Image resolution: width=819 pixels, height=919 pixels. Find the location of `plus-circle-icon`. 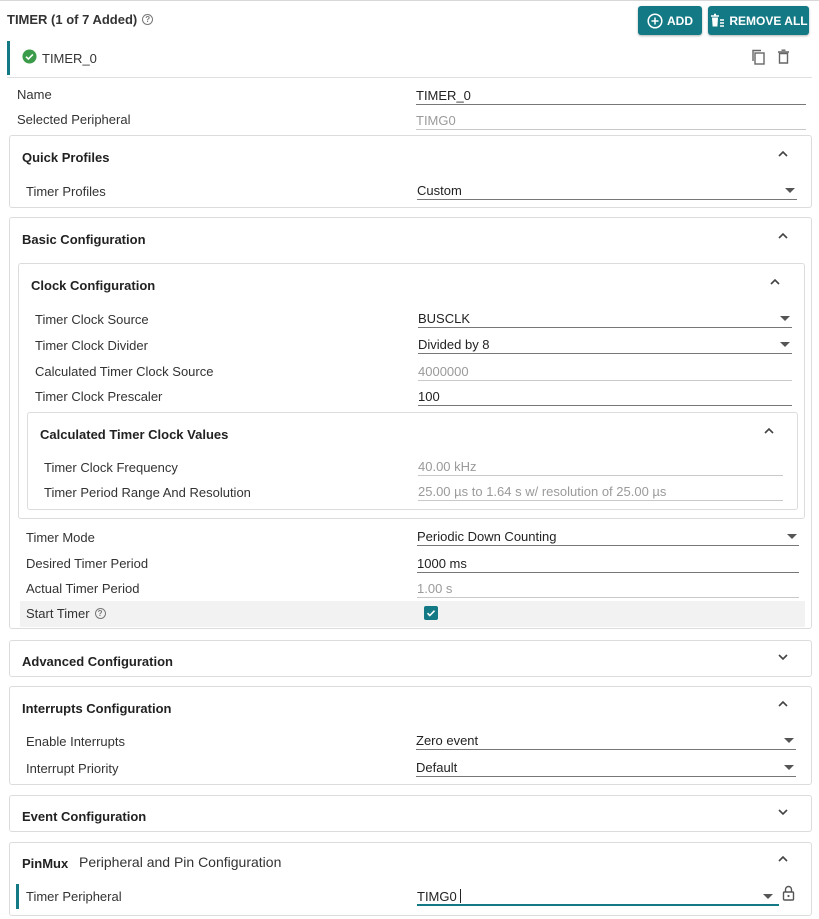

plus-circle-icon is located at coordinates (655, 20).